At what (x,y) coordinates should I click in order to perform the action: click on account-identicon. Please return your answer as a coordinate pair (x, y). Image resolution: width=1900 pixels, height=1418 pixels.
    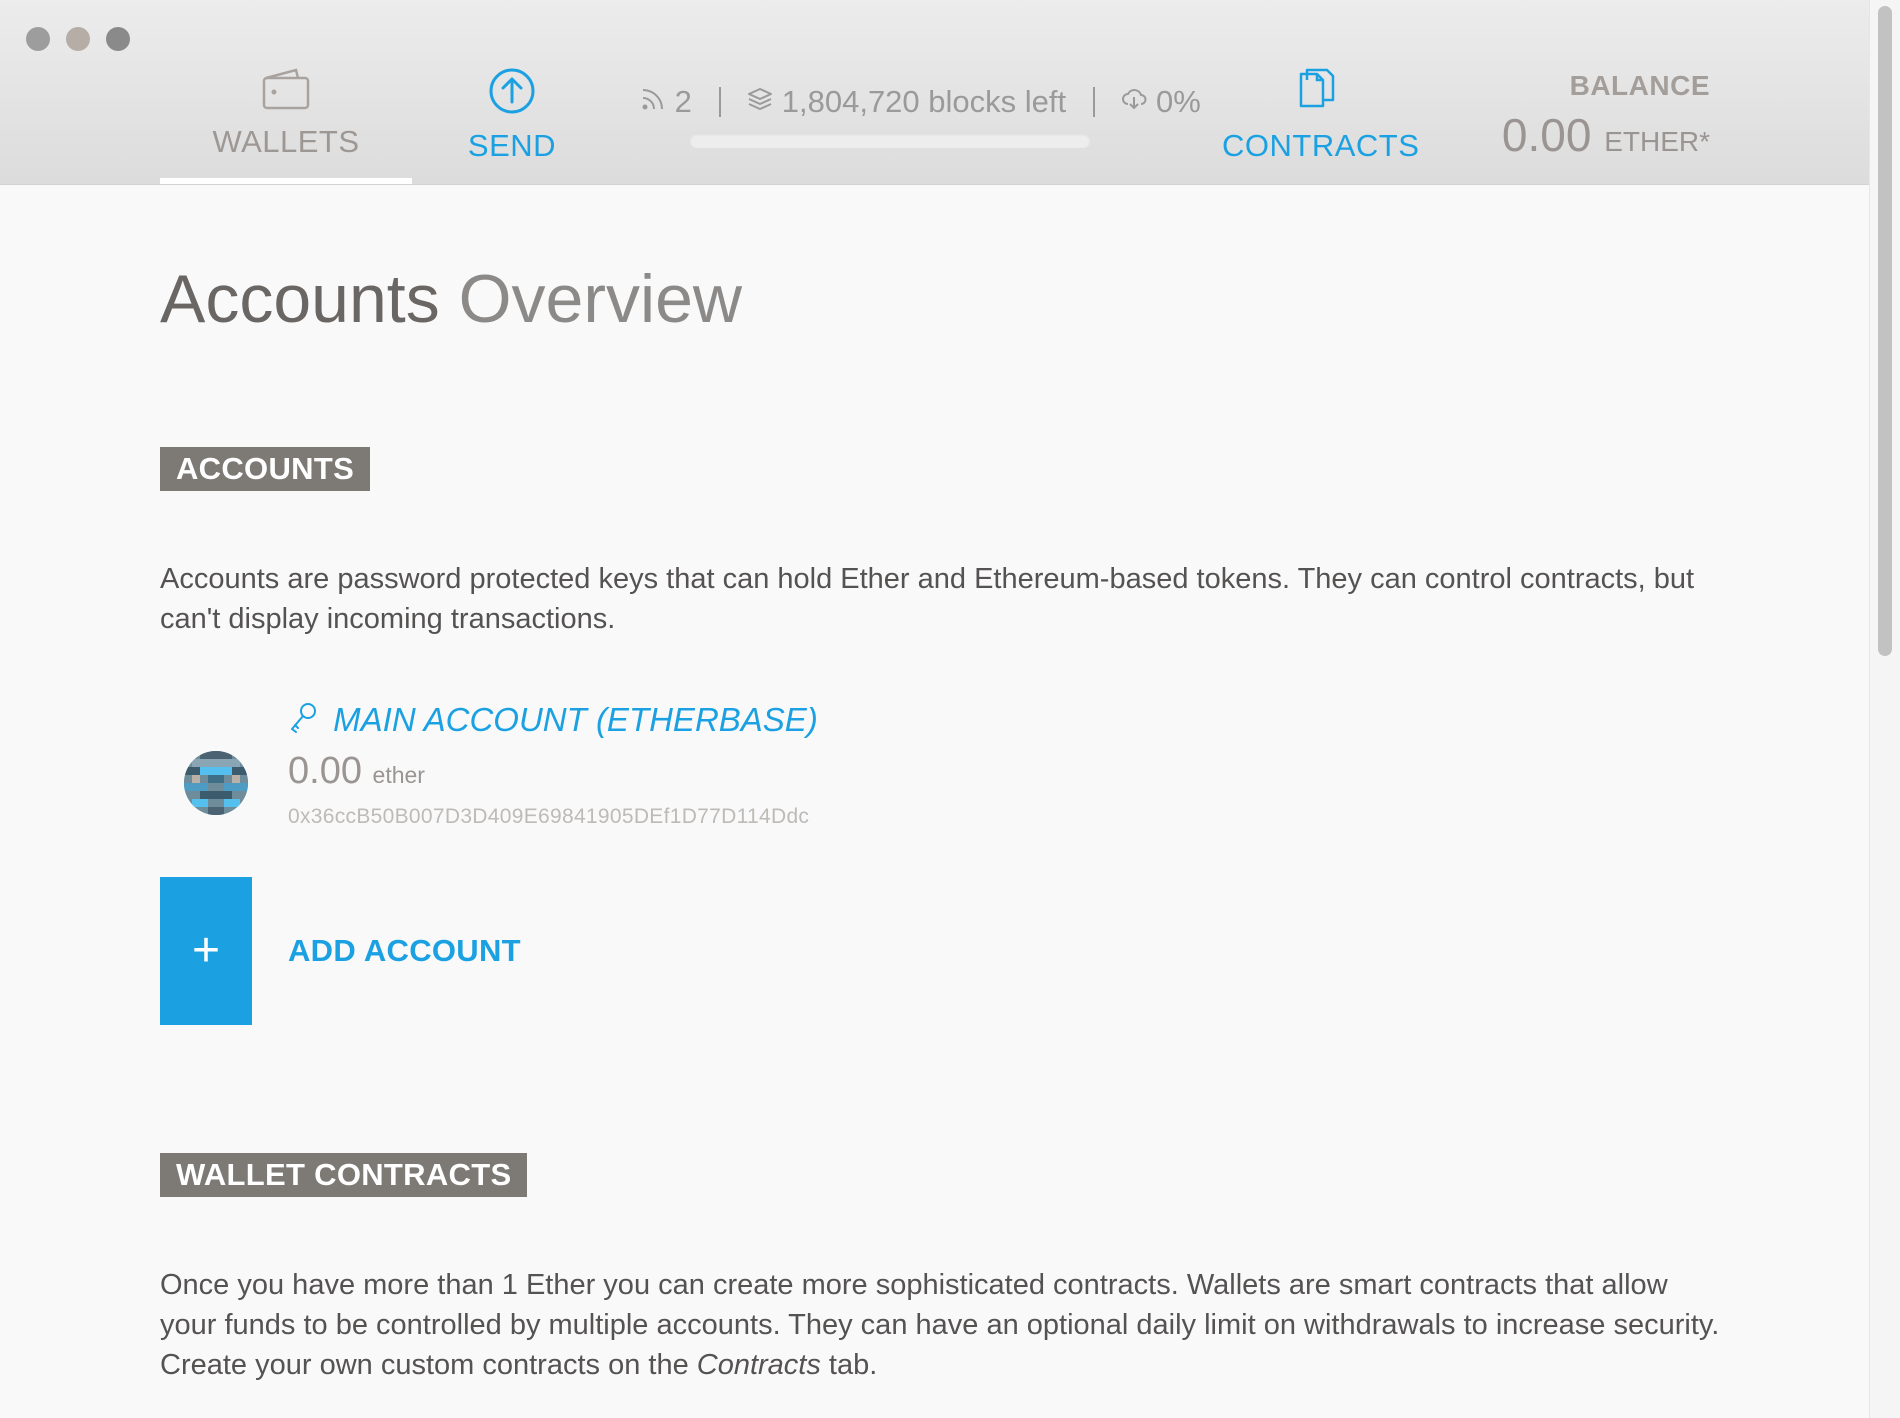
    Looking at the image, I should click on (216, 782).